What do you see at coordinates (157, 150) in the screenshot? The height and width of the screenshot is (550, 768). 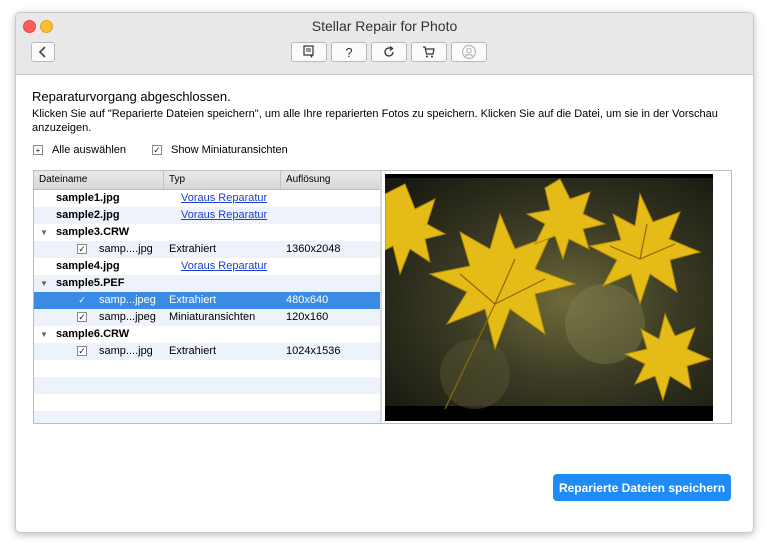 I see `show-thumbnails-checkbox: ✓` at bounding box center [157, 150].